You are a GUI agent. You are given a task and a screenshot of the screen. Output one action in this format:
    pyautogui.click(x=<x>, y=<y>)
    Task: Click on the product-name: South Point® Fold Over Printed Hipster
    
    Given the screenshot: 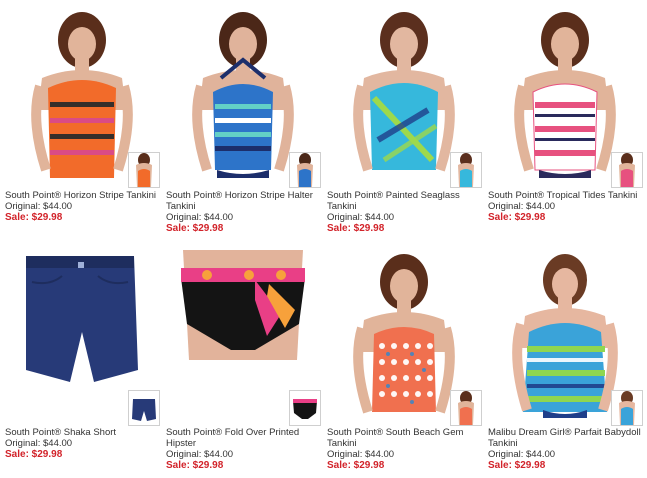 What is the action you would take?
    pyautogui.click(x=243, y=438)
    